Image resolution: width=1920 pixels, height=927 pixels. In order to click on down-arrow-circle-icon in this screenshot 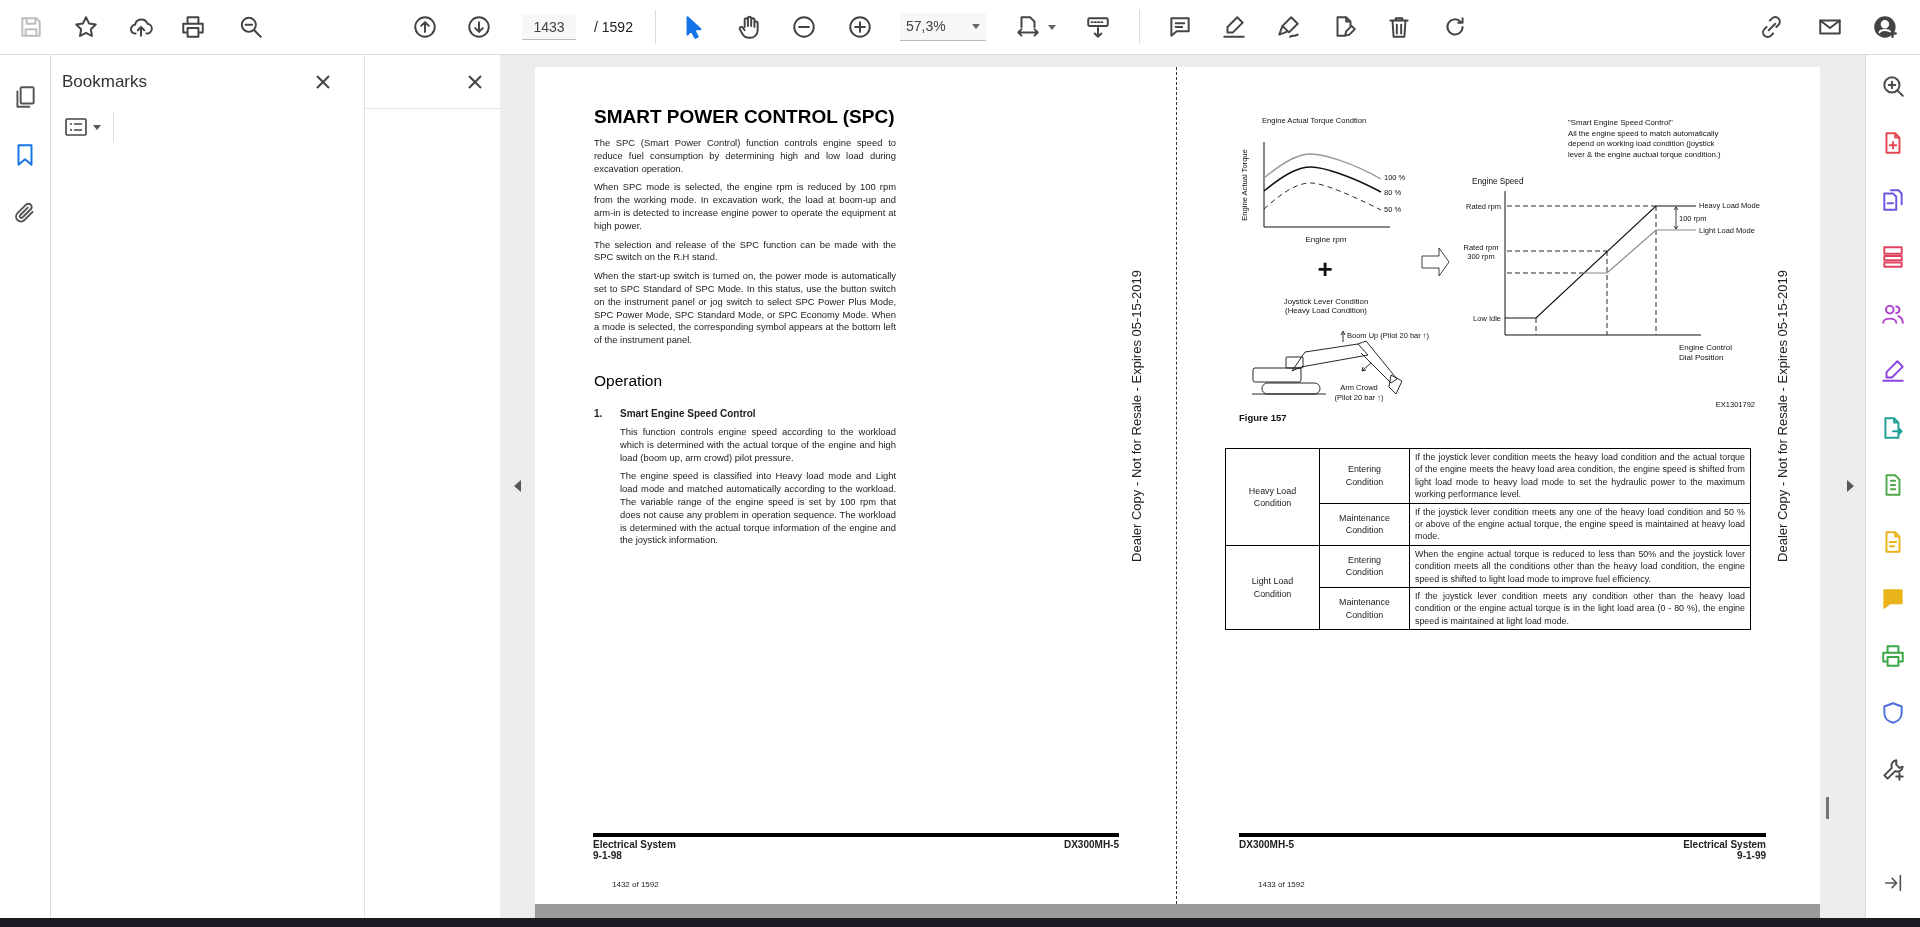, I will do `click(479, 27)`.